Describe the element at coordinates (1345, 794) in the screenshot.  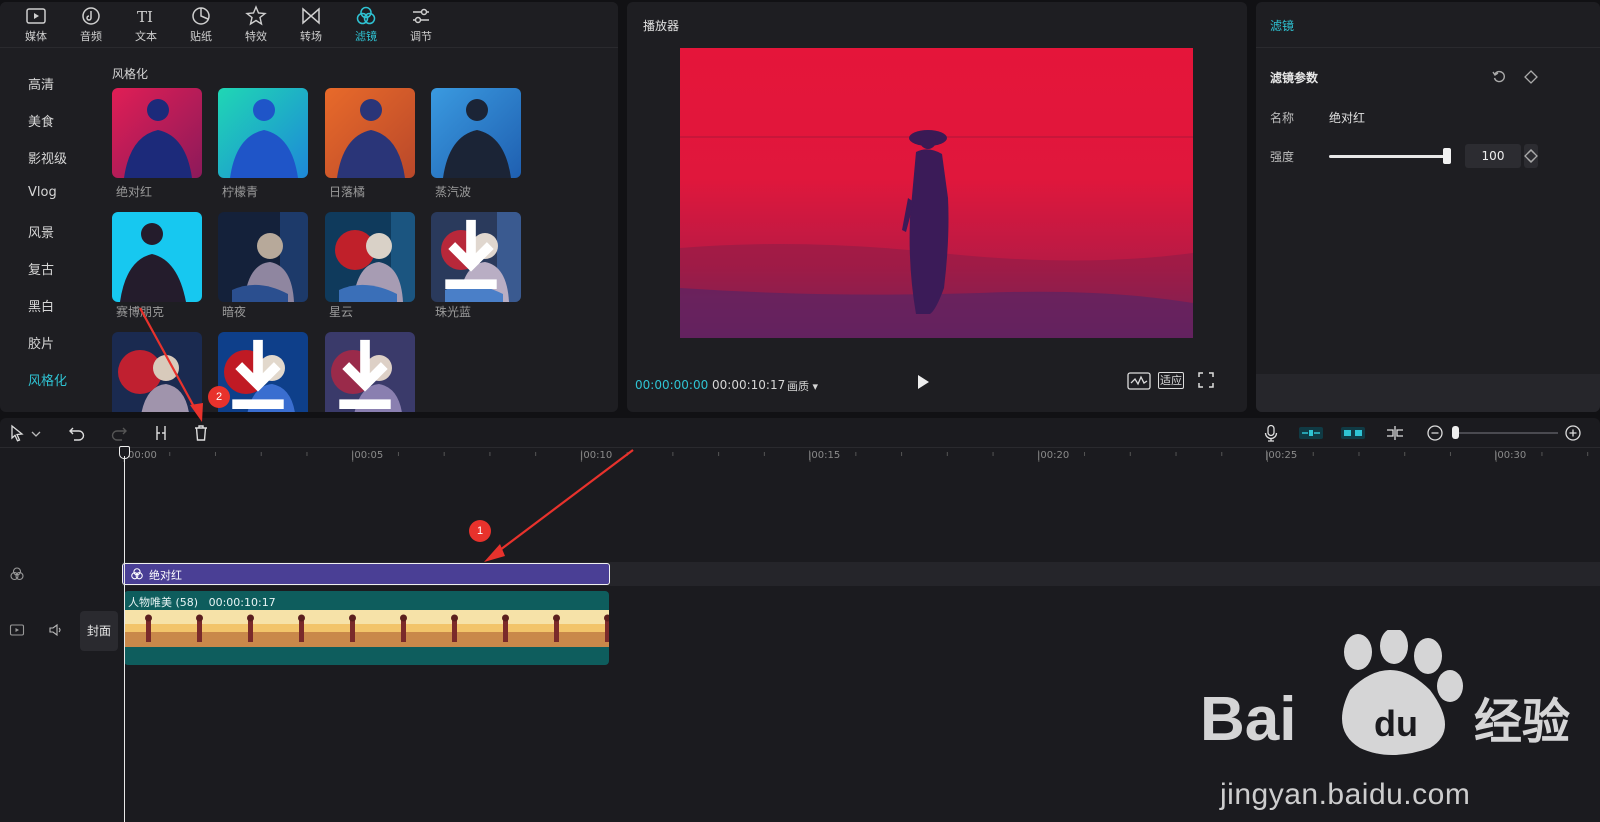
I see `watermark-url: jingyan.baidu.com` at that location.